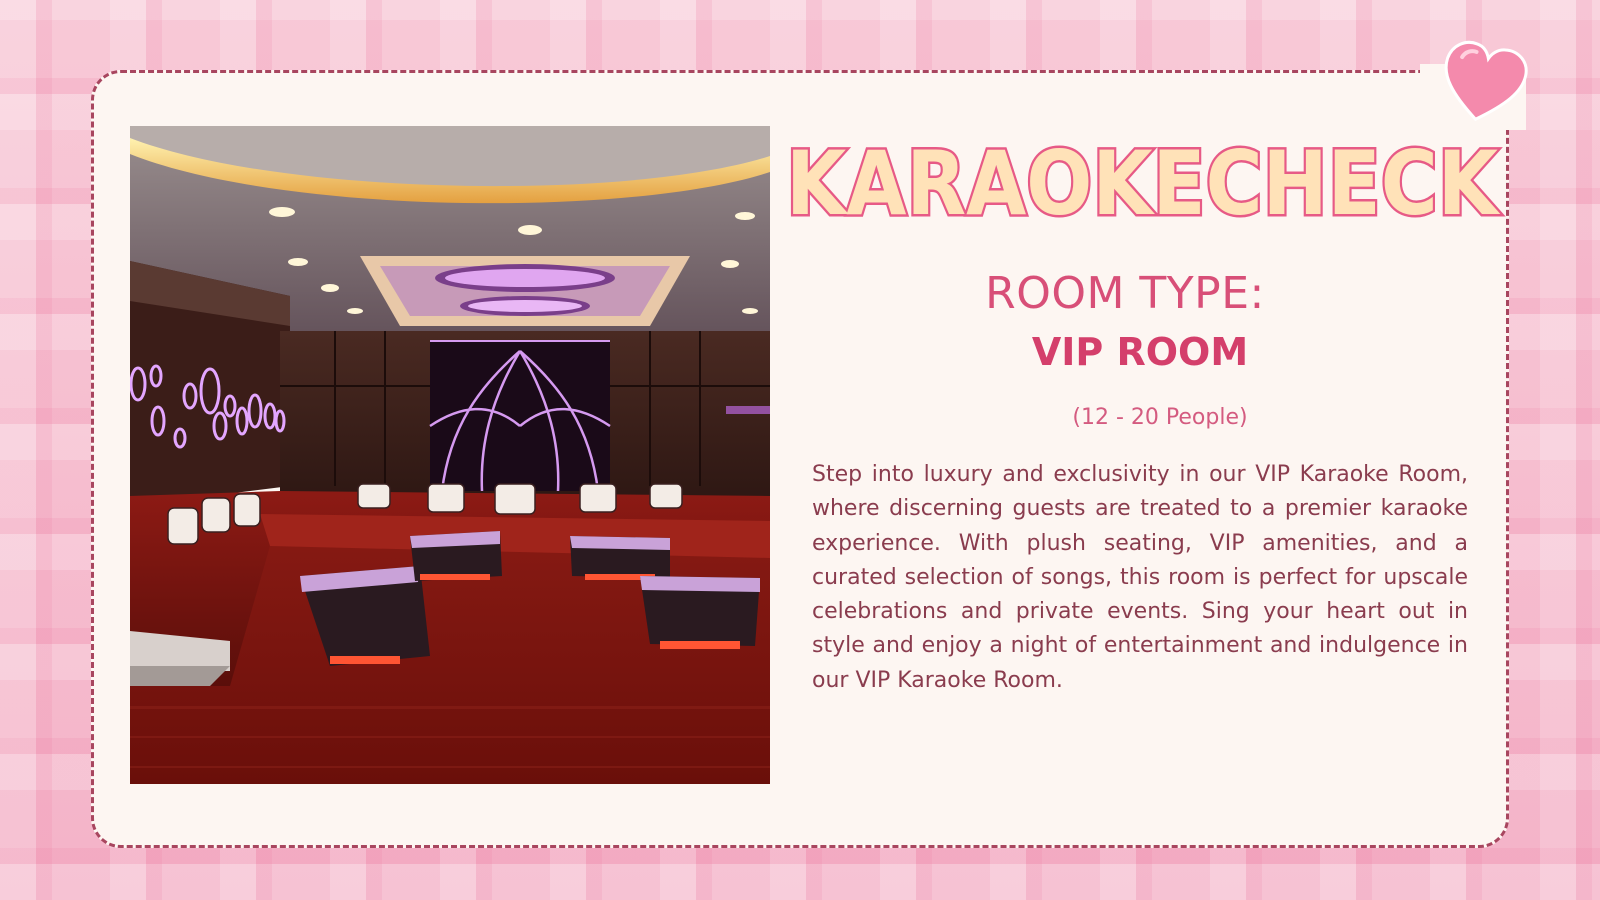  I want to click on brand-title-text: KARAOKECHECK, so click(1143, 181).